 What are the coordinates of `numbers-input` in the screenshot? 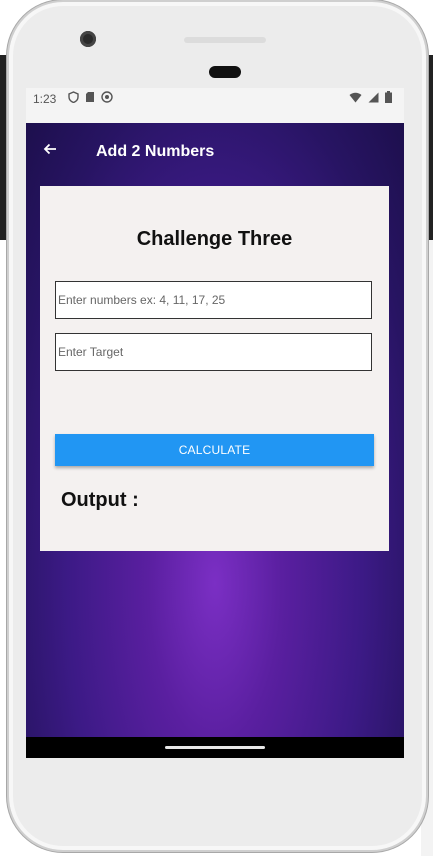 It's located at (213, 300).